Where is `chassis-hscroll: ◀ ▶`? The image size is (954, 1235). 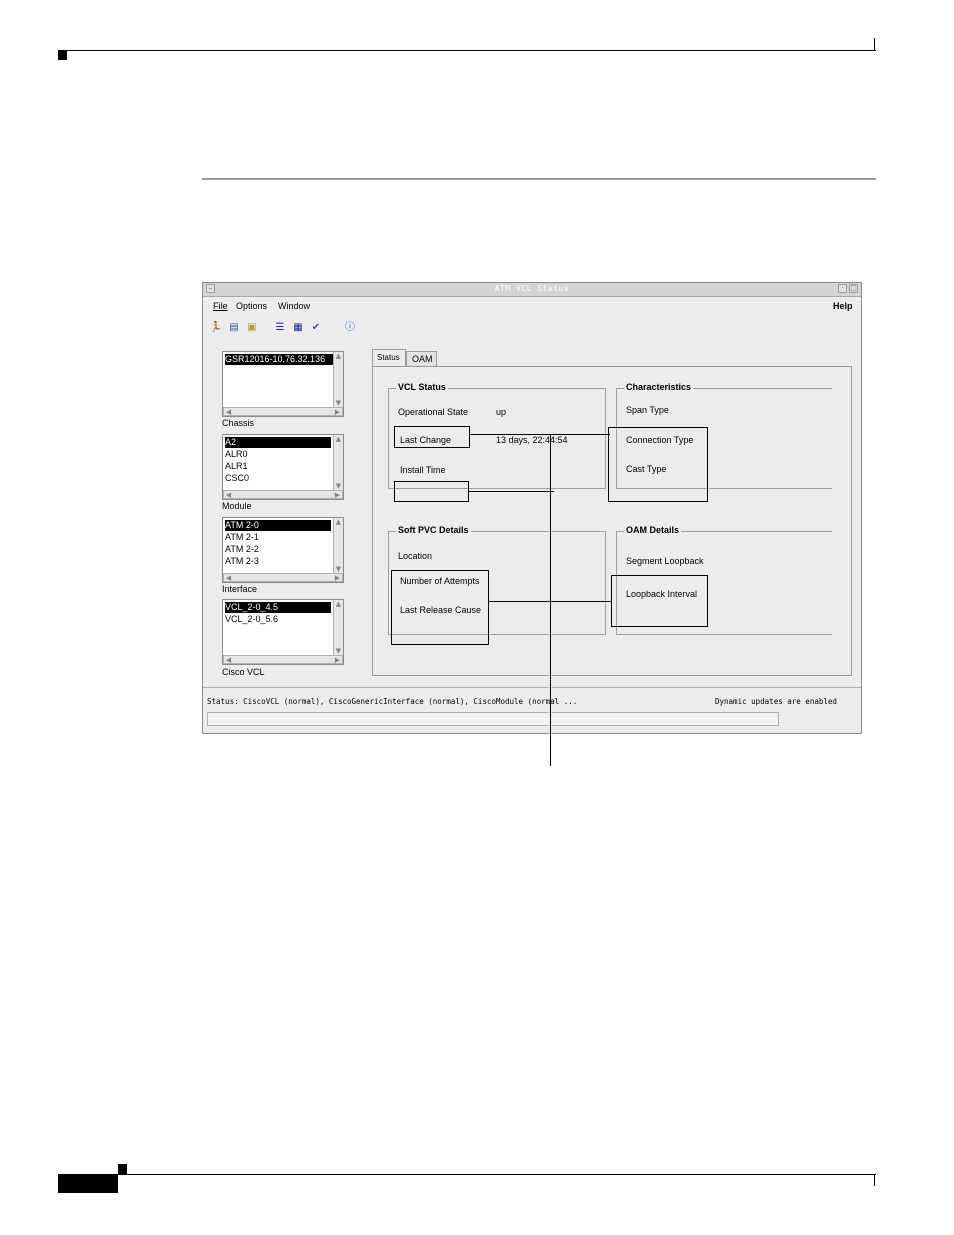 chassis-hscroll: ◀ ▶ is located at coordinates (283, 411).